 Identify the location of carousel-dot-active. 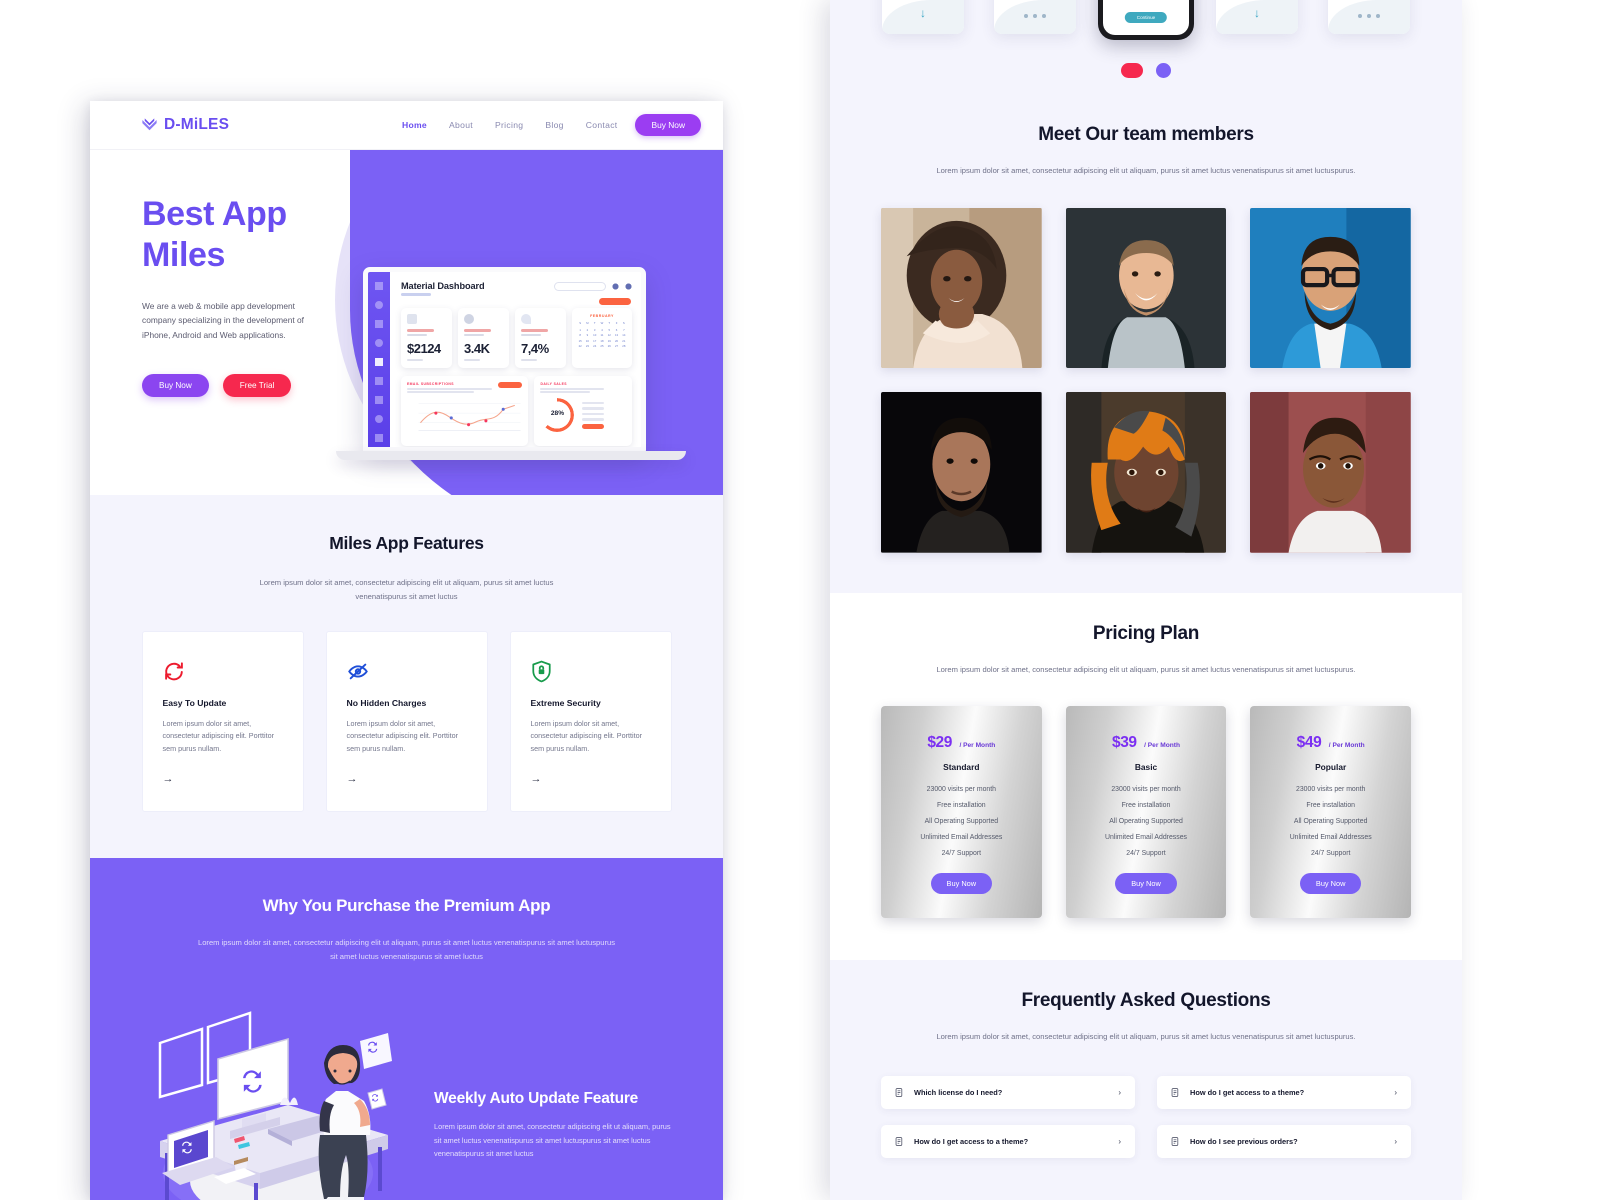
(1132, 70).